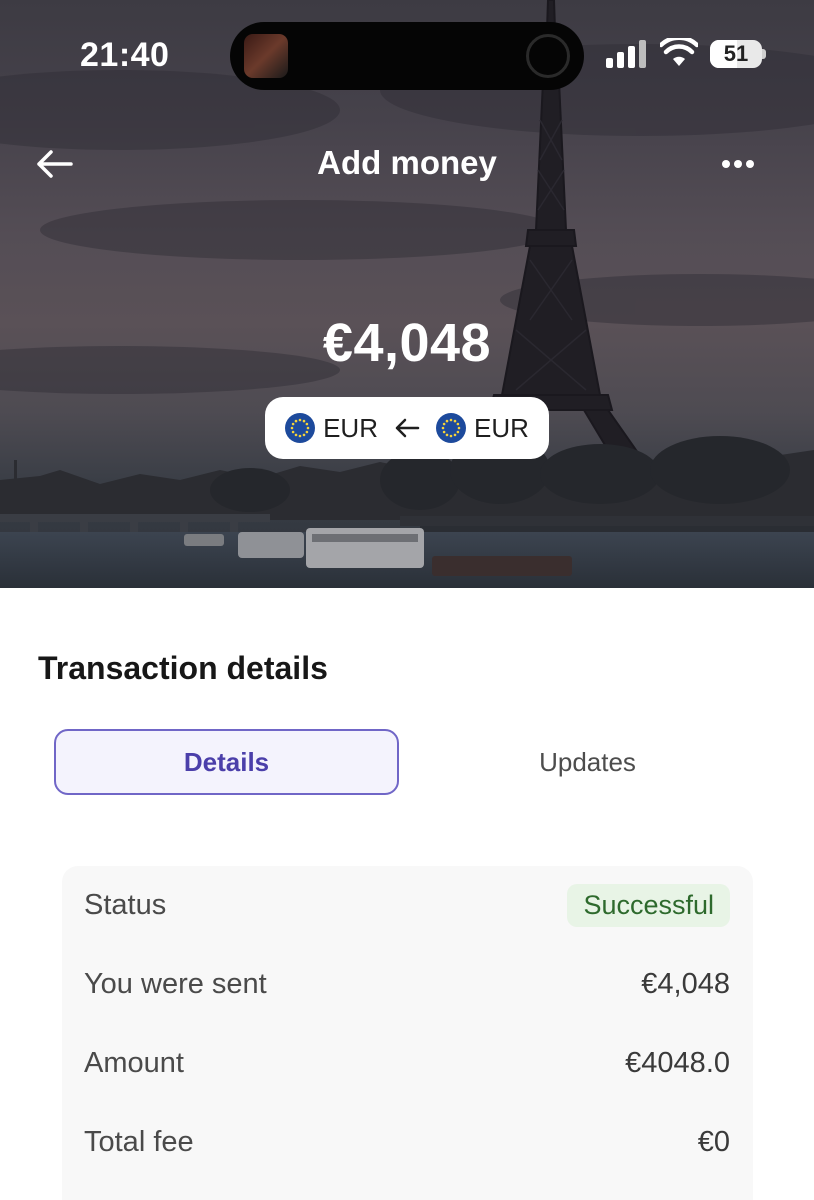 Image resolution: width=814 pixels, height=1200 pixels. I want to click on sent-value: €4,048, so click(685, 983).